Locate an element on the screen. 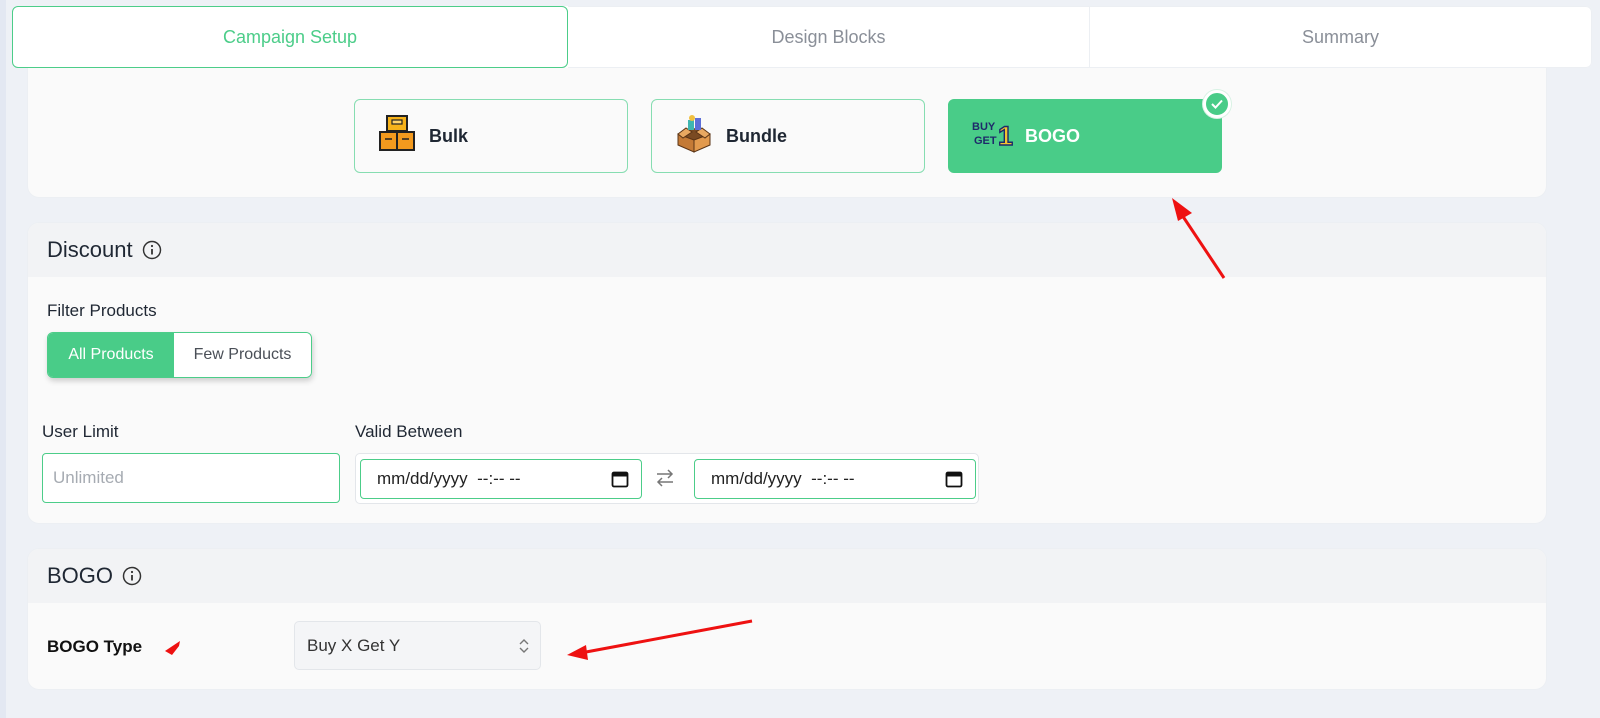 The height and width of the screenshot is (718, 1600). campaign-type-label: Bulk is located at coordinates (449, 135).